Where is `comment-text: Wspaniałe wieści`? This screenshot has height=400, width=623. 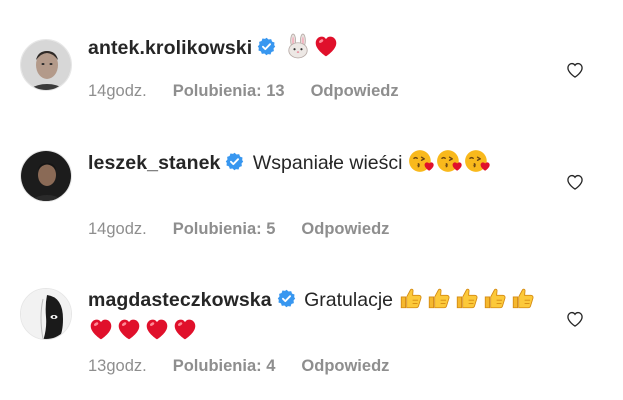
comment-text: Wspaniałe wieści is located at coordinates (327, 163).